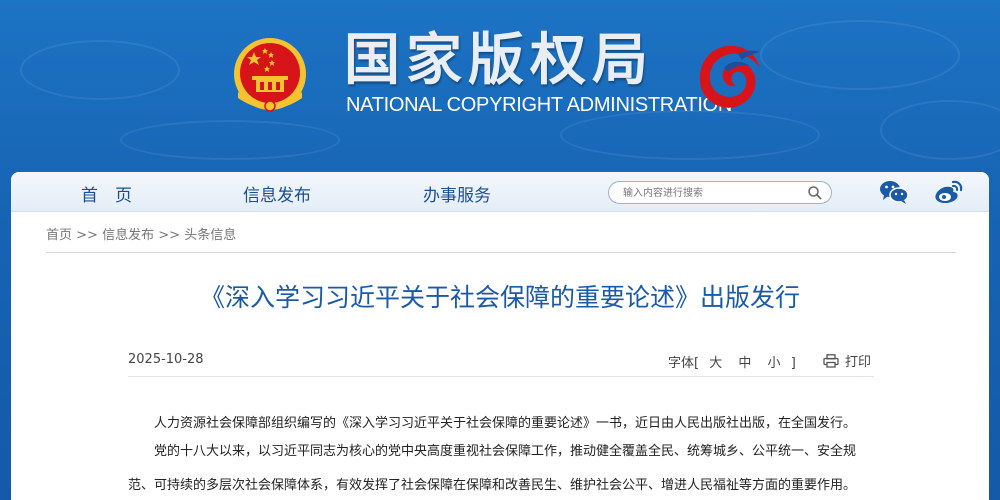  I want to click on wechat-icon, so click(894, 192).